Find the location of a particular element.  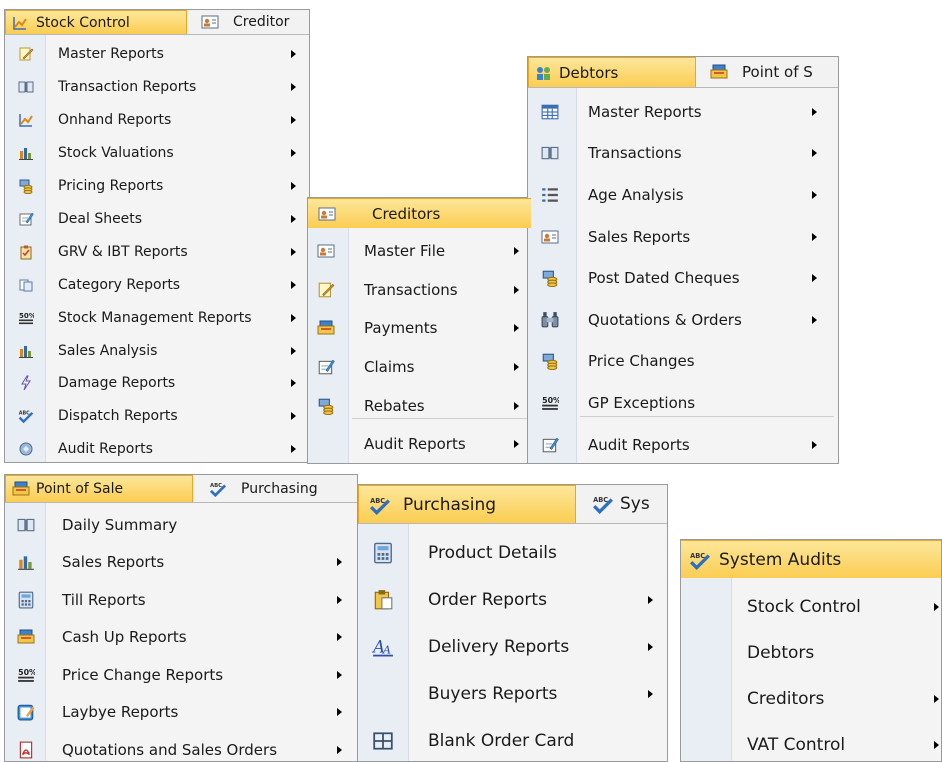

menu-item-label: Transaction Reports is located at coordinates (127, 87).